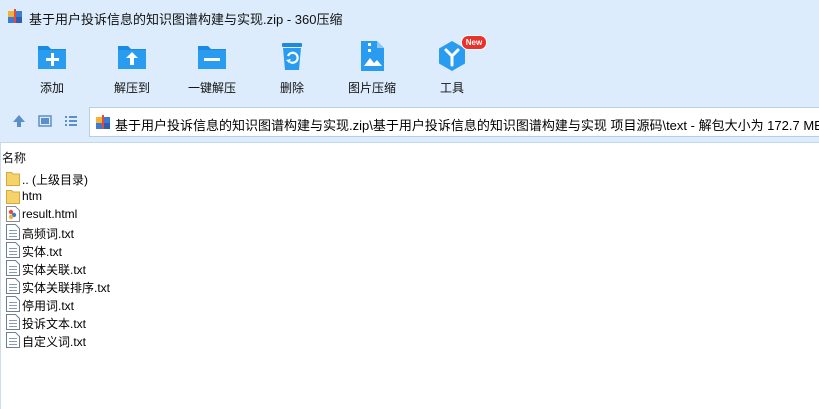 Image resolution: width=819 pixels, height=409 pixels. What do you see at coordinates (15, 16) in the screenshot?
I see `archive-app-icon` at bounding box center [15, 16].